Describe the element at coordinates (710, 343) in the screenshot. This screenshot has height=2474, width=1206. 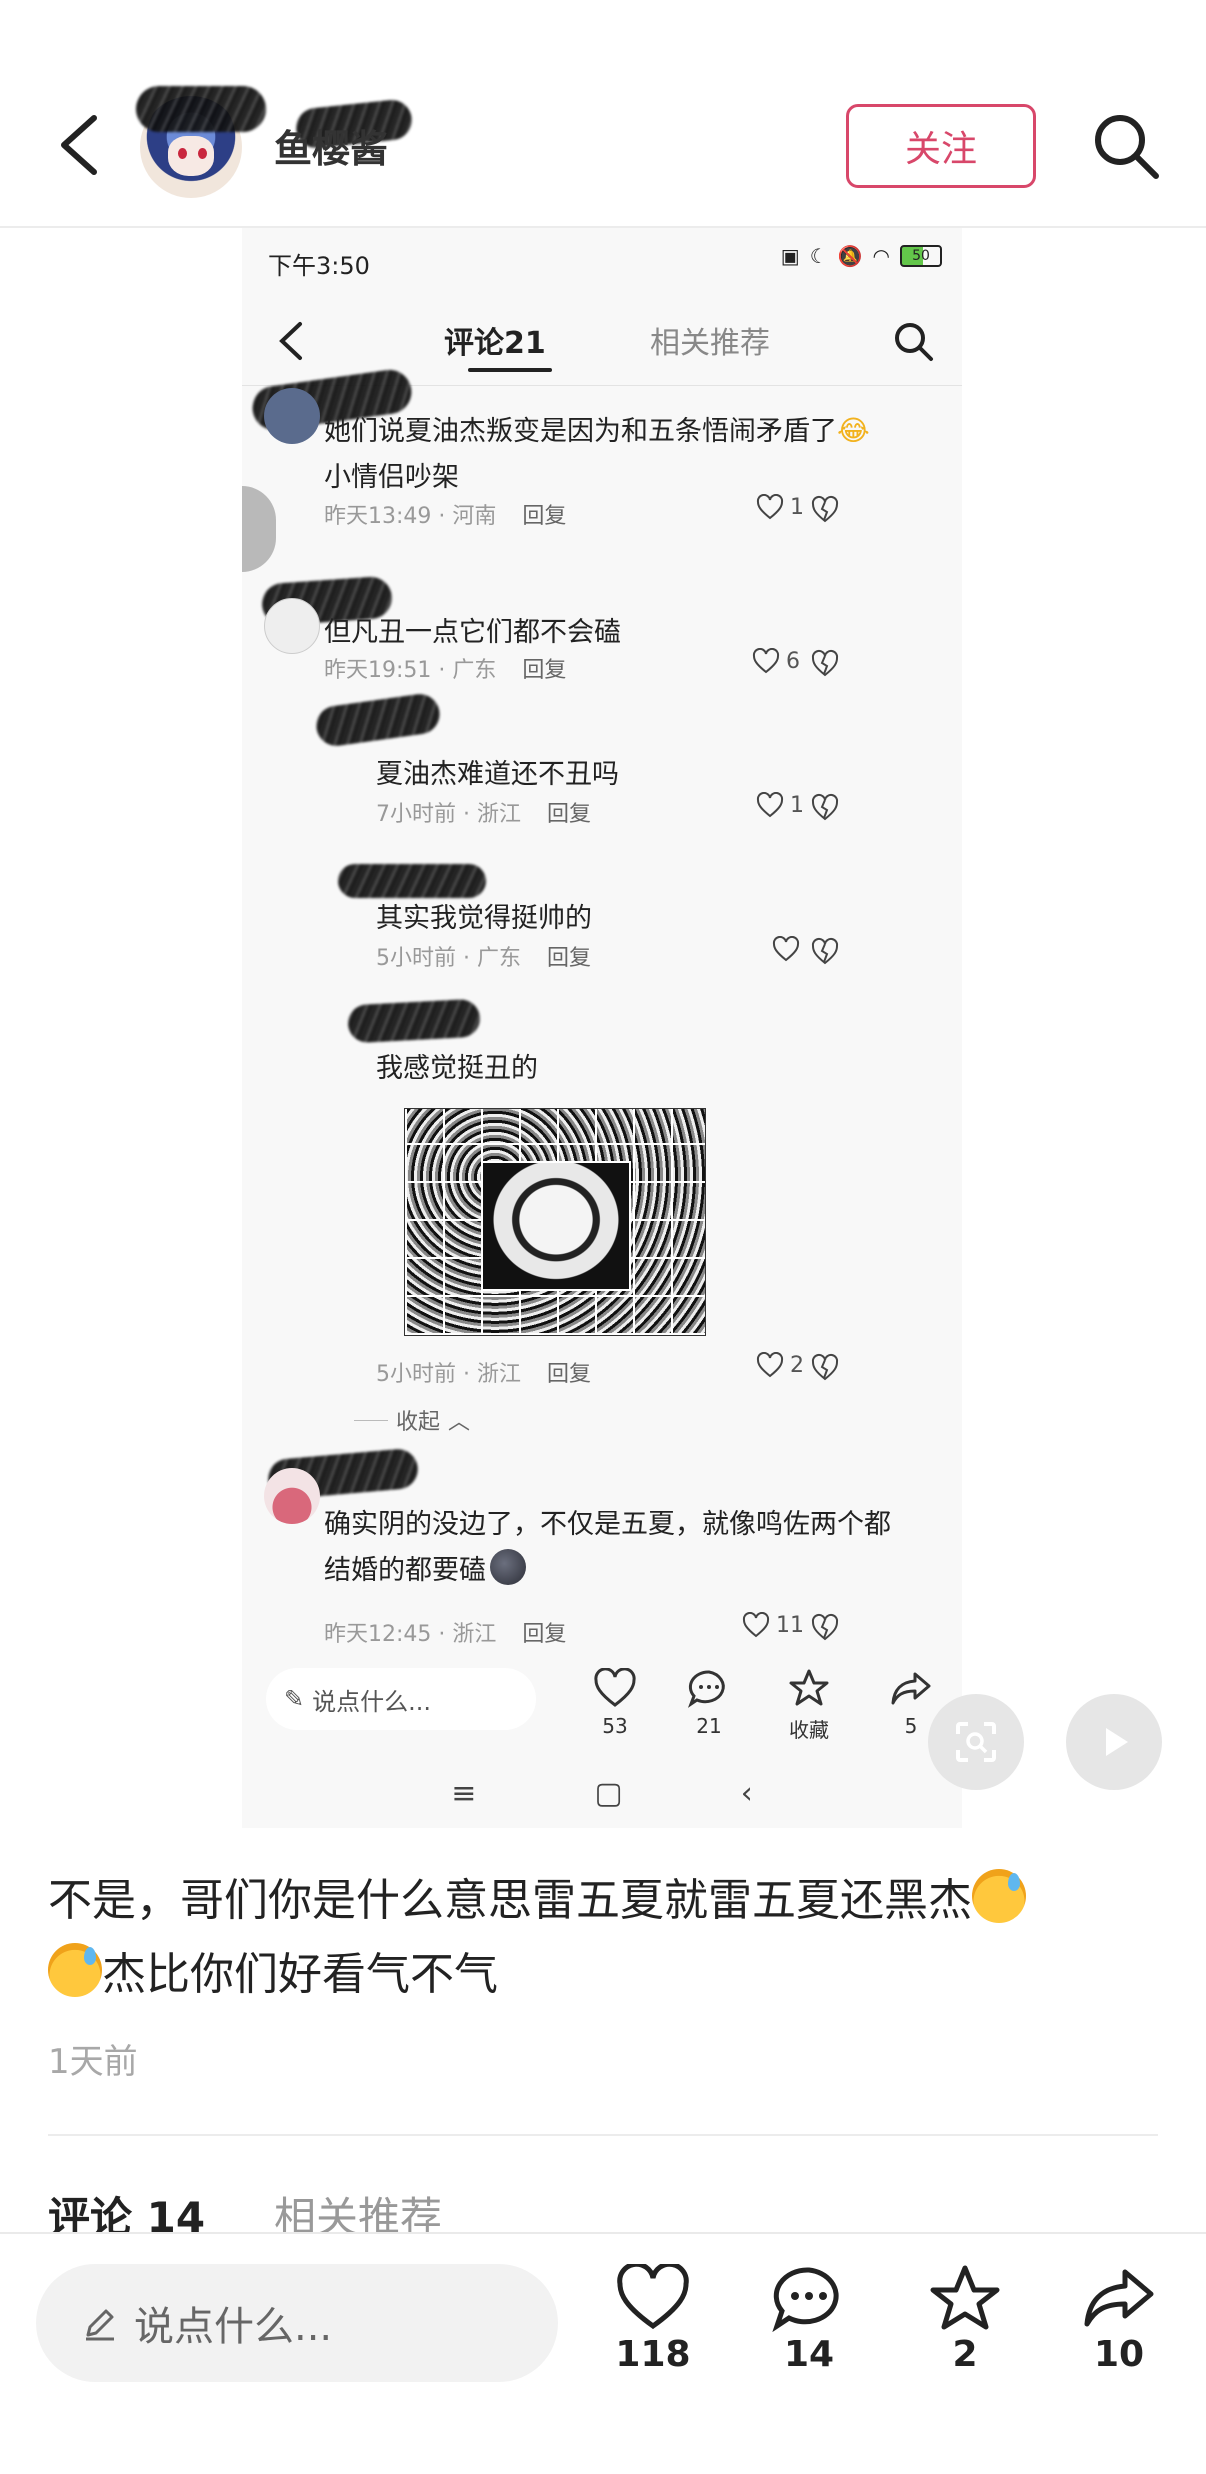
I see `inner-tab-related: 相关推荐` at that location.